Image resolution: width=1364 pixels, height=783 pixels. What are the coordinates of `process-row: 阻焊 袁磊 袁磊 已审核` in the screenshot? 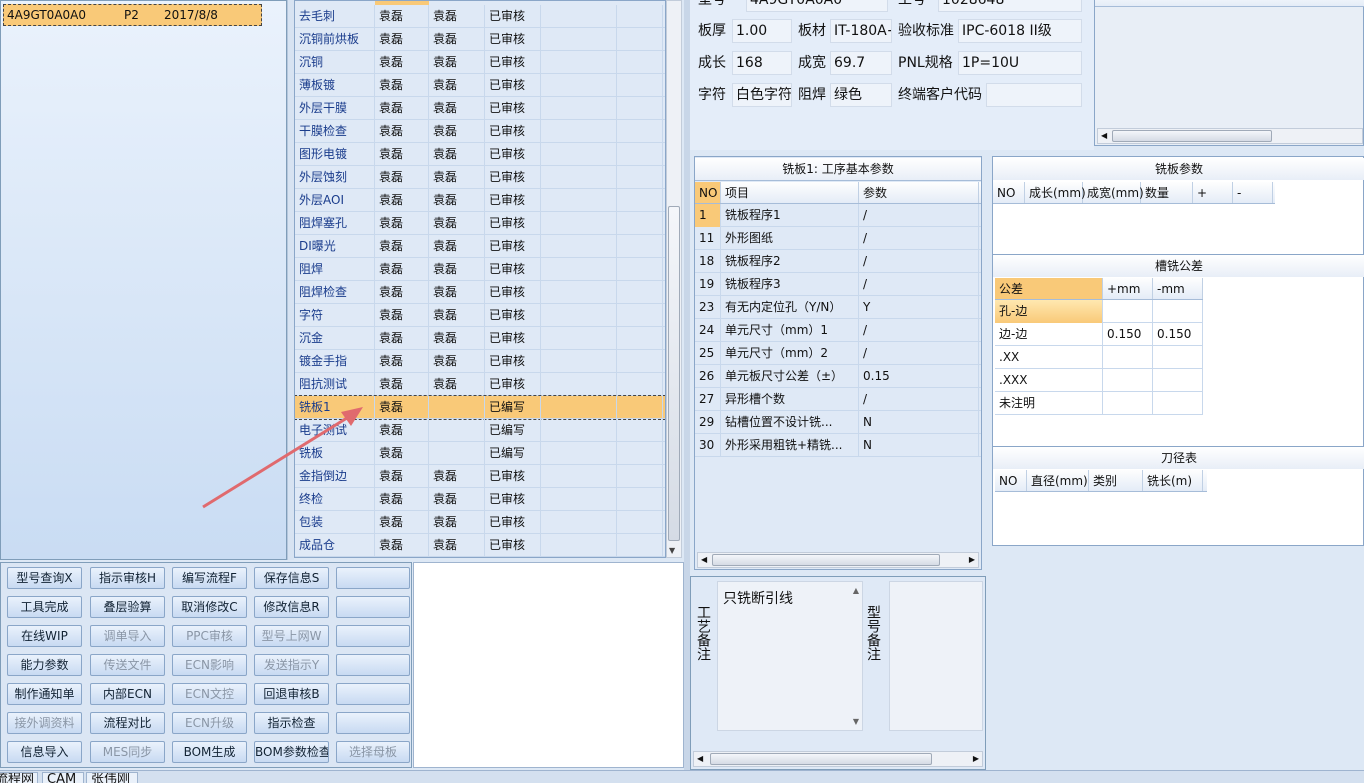 It's located at (480, 269).